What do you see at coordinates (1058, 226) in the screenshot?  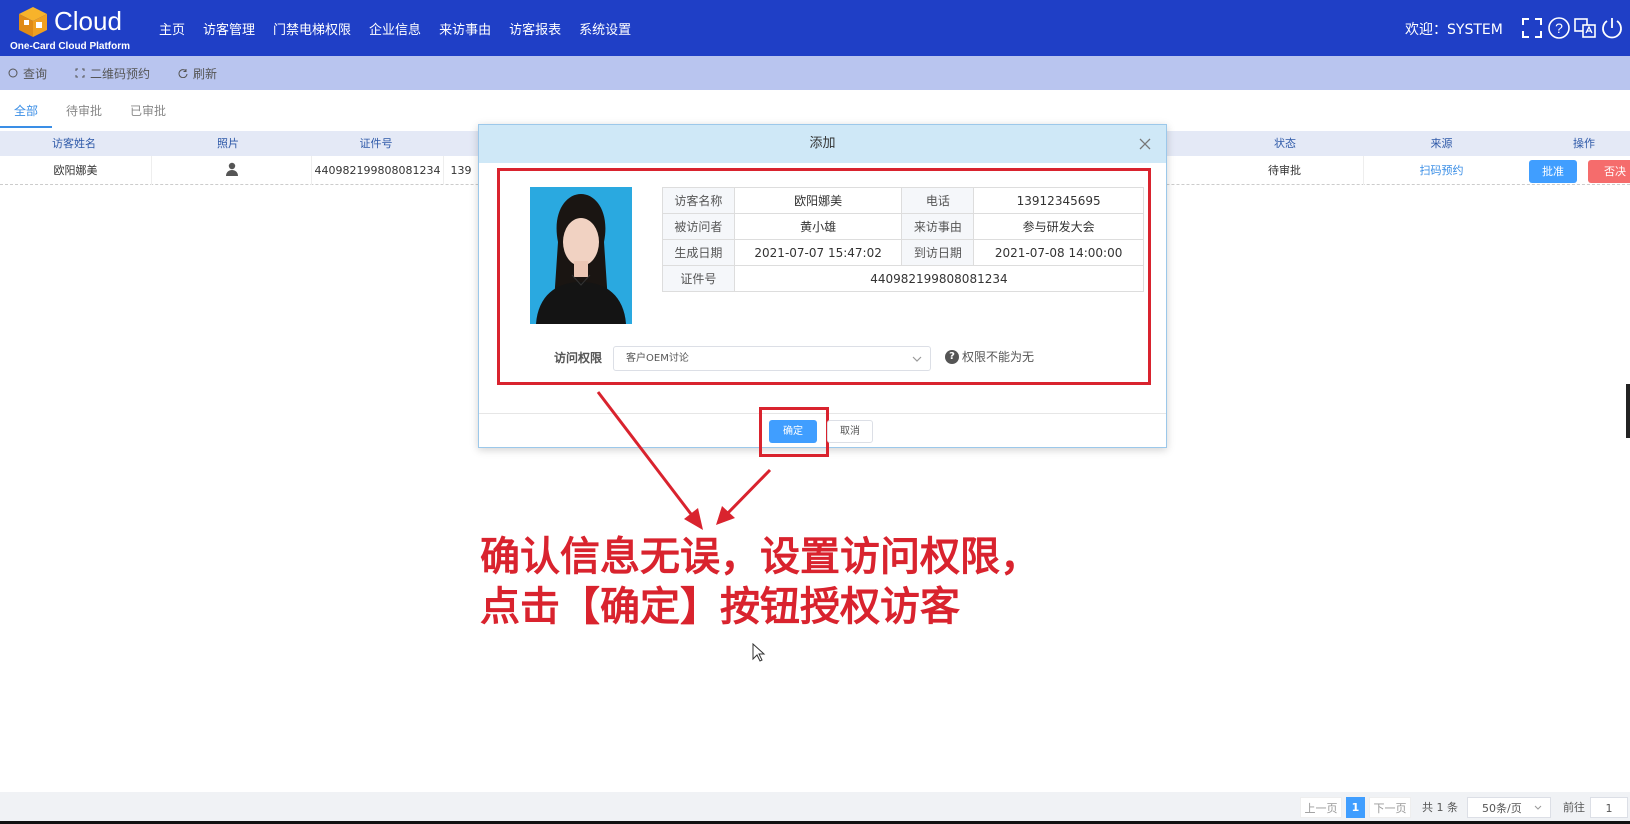 I see `value-reason: 参与研发大会` at bounding box center [1058, 226].